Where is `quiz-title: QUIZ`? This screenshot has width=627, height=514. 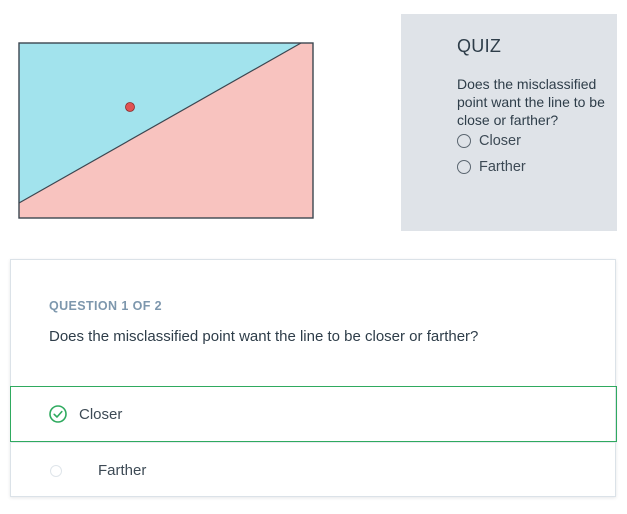
quiz-title: QUIZ is located at coordinates (479, 46).